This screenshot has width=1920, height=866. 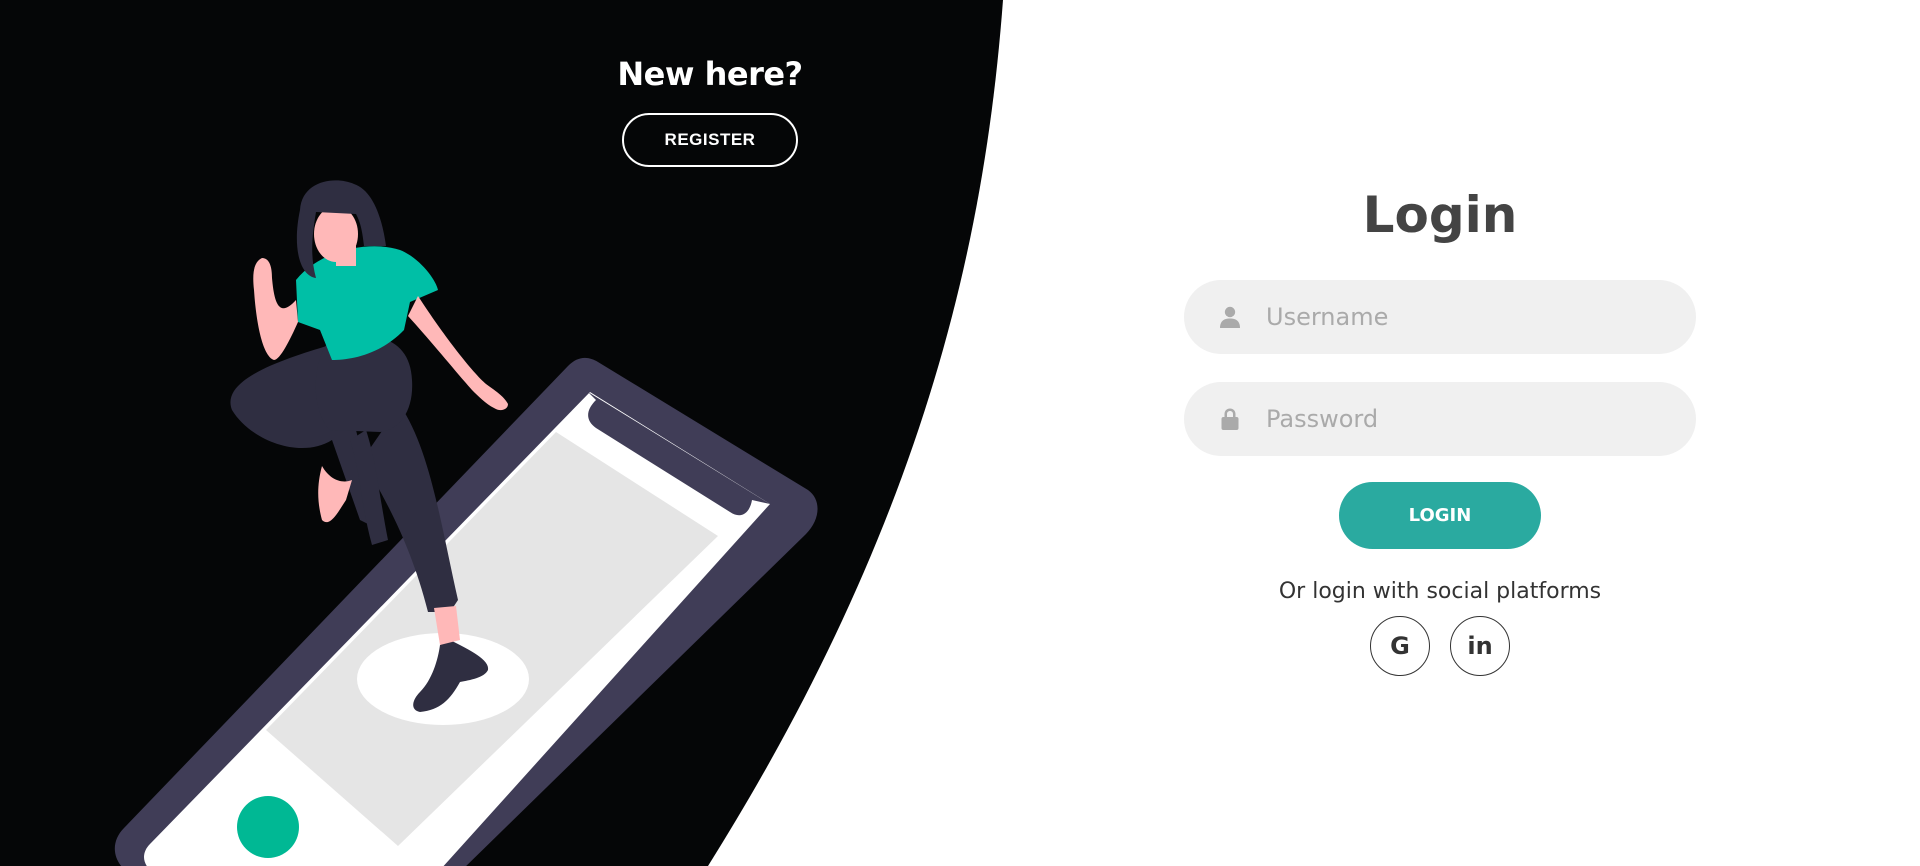 What do you see at coordinates (1440, 215) in the screenshot?
I see `login-title: Login` at bounding box center [1440, 215].